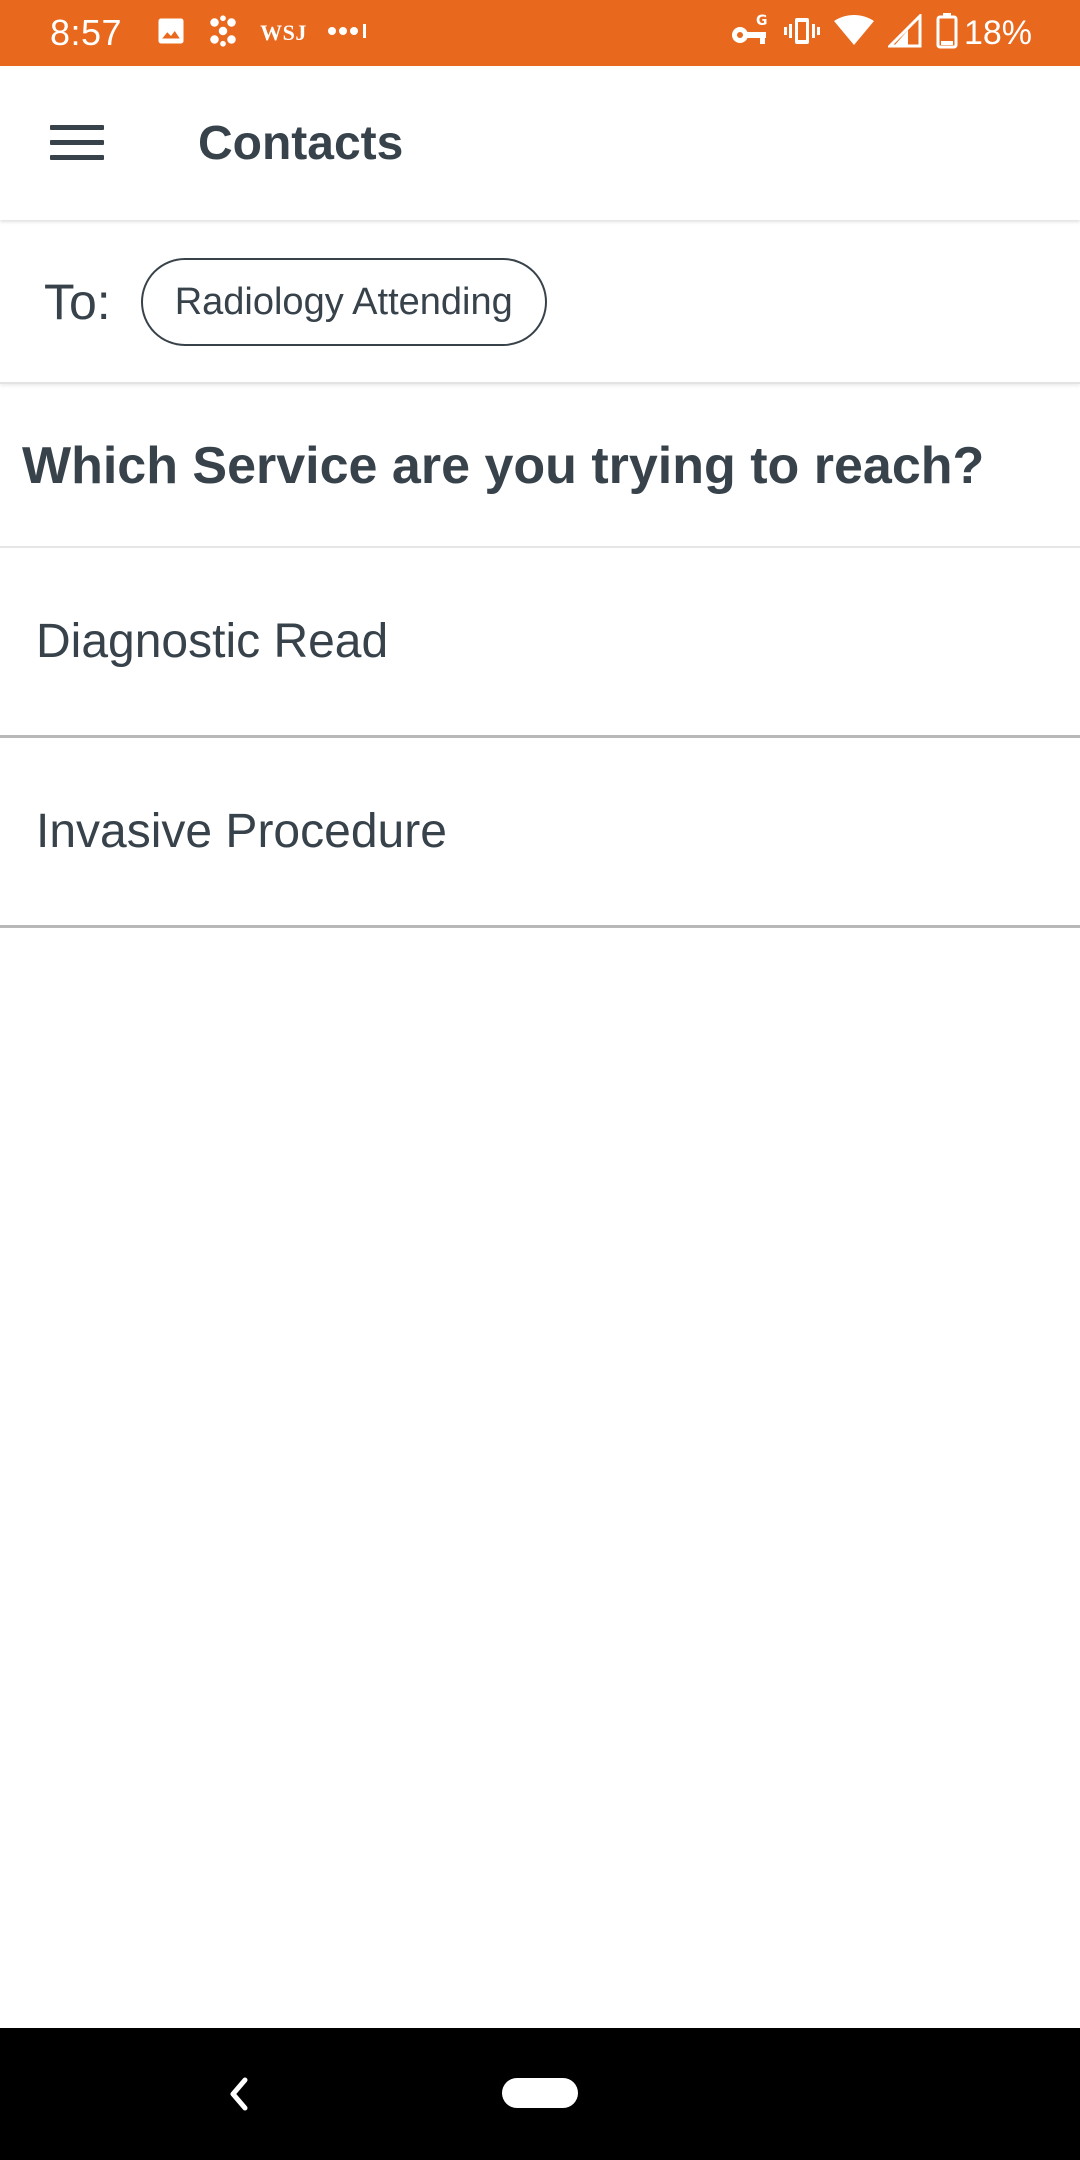  What do you see at coordinates (77, 302) in the screenshot?
I see `to-label: To:` at bounding box center [77, 302].